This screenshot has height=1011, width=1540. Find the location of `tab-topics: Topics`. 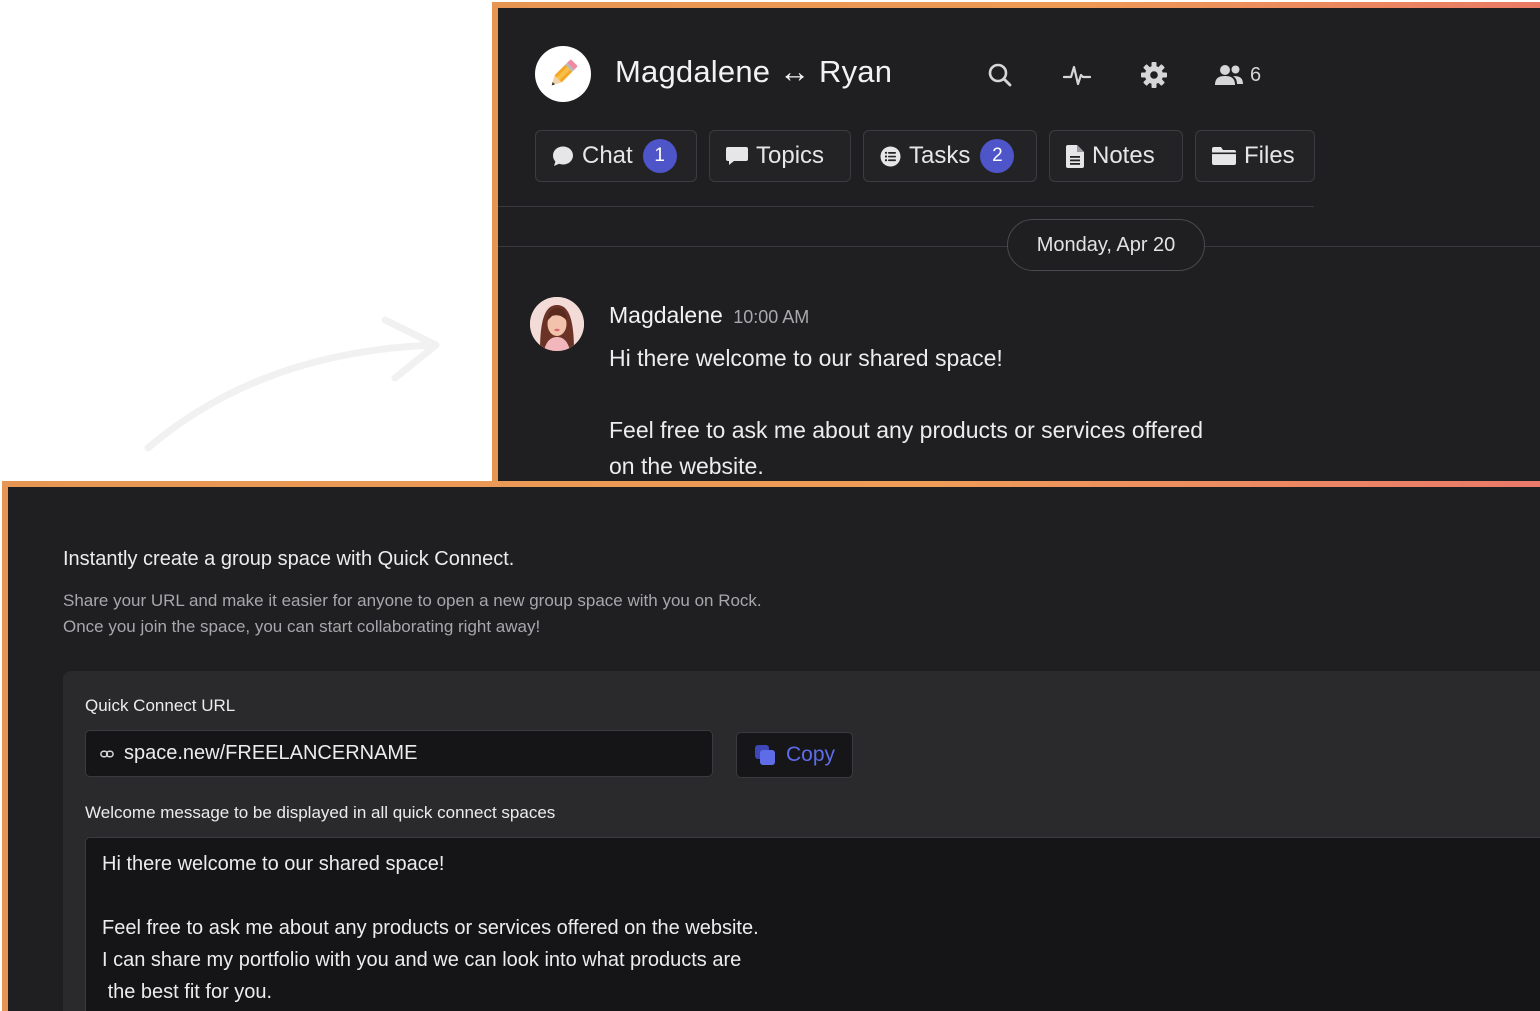

tab-topics: Topics is located at coordinates (780, 156).